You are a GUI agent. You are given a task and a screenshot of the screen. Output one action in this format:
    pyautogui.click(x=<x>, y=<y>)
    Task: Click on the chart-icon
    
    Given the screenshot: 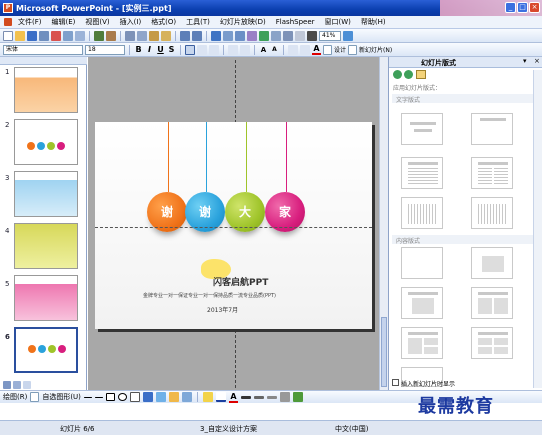 What is the action you would take?
    pyautogui.click(x=216, y=35)
    